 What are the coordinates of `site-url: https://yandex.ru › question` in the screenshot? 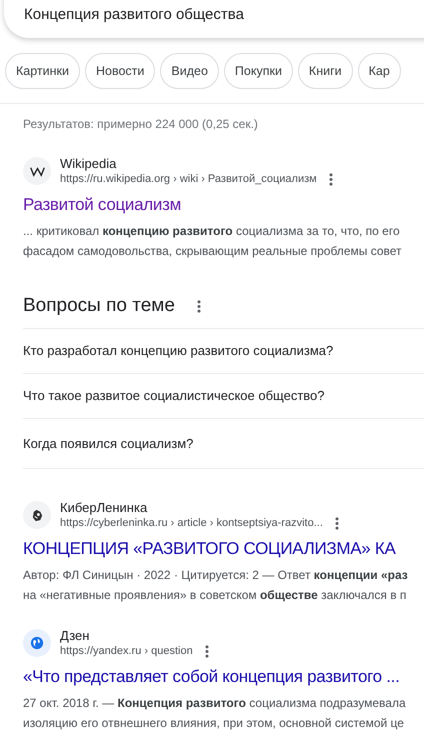 It's located at (126, 651).